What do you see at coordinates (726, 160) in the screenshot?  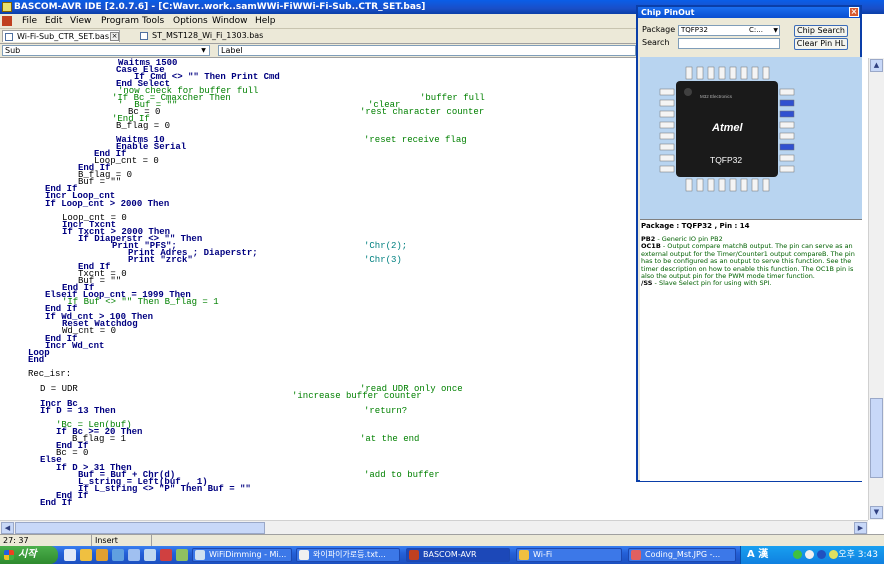 I see `chip-package-text: TQFP32` at bounding box center [726, 160].